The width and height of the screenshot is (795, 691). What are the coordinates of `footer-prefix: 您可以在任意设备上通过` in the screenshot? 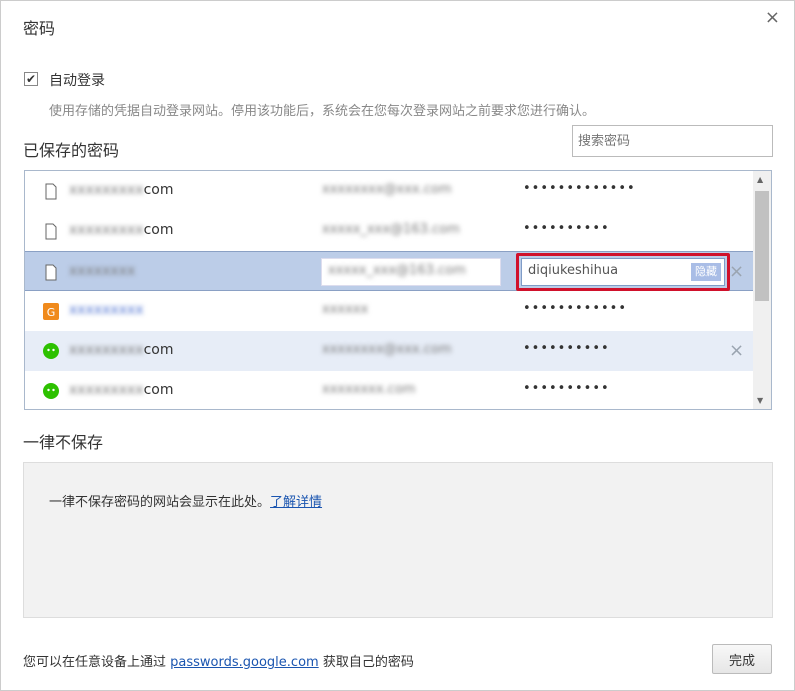 It's located at (97, 662).